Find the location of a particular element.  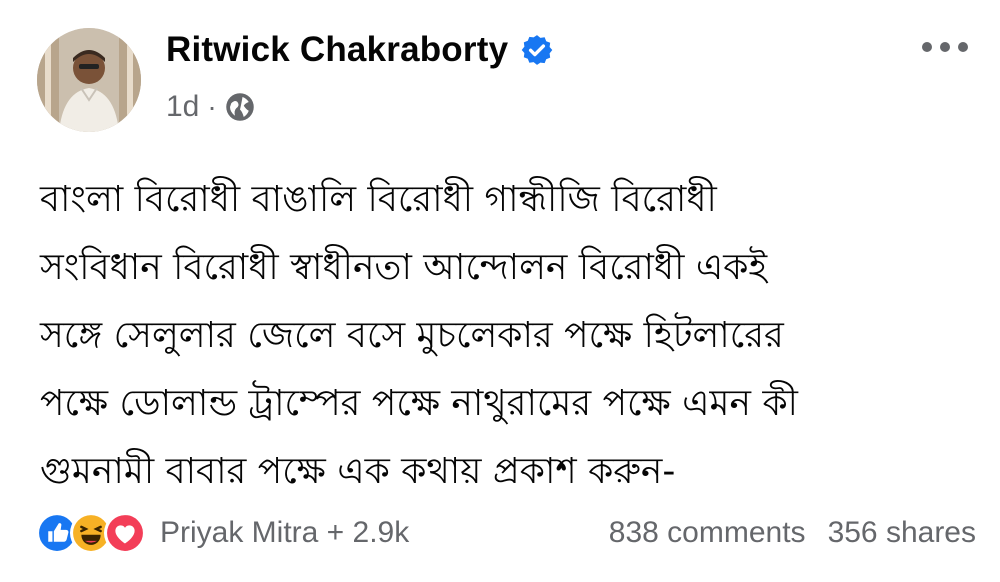

author-name: Ritwick Chakraborty is located at coordinates (337, 50).